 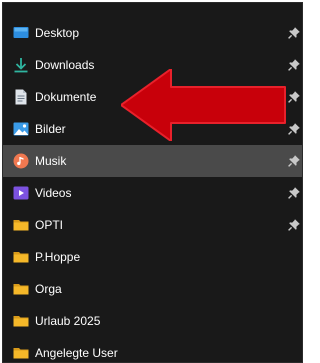 What do you see at coordinates (53, 193) in the screenshot?
I see `nav-item-label: Videos` at bounding box center [53, 193].